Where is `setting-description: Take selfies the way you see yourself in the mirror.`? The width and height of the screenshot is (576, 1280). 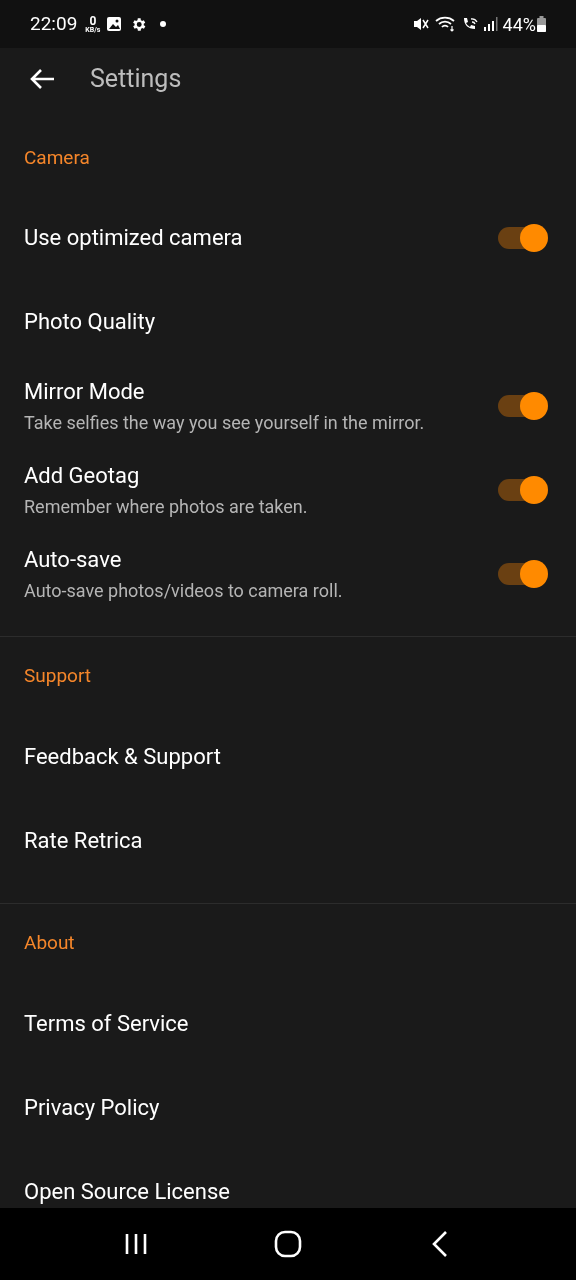
setting-description: Take selfies the way you see yourself in the mirror. is located at coordinates (225, 422).